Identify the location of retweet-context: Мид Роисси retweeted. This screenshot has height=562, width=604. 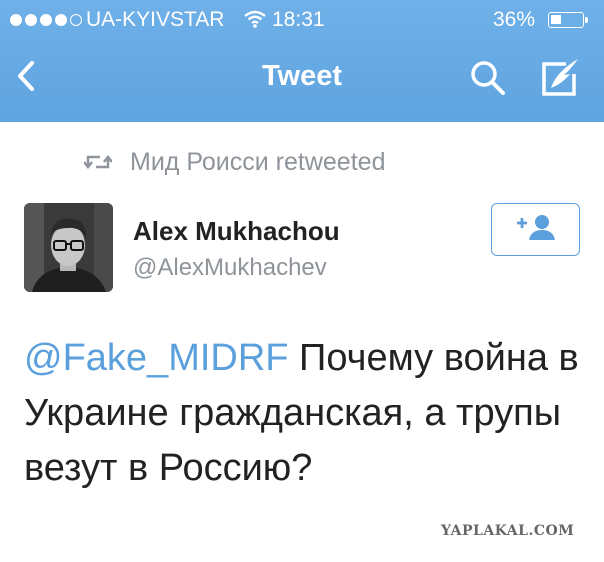
(234, 162).